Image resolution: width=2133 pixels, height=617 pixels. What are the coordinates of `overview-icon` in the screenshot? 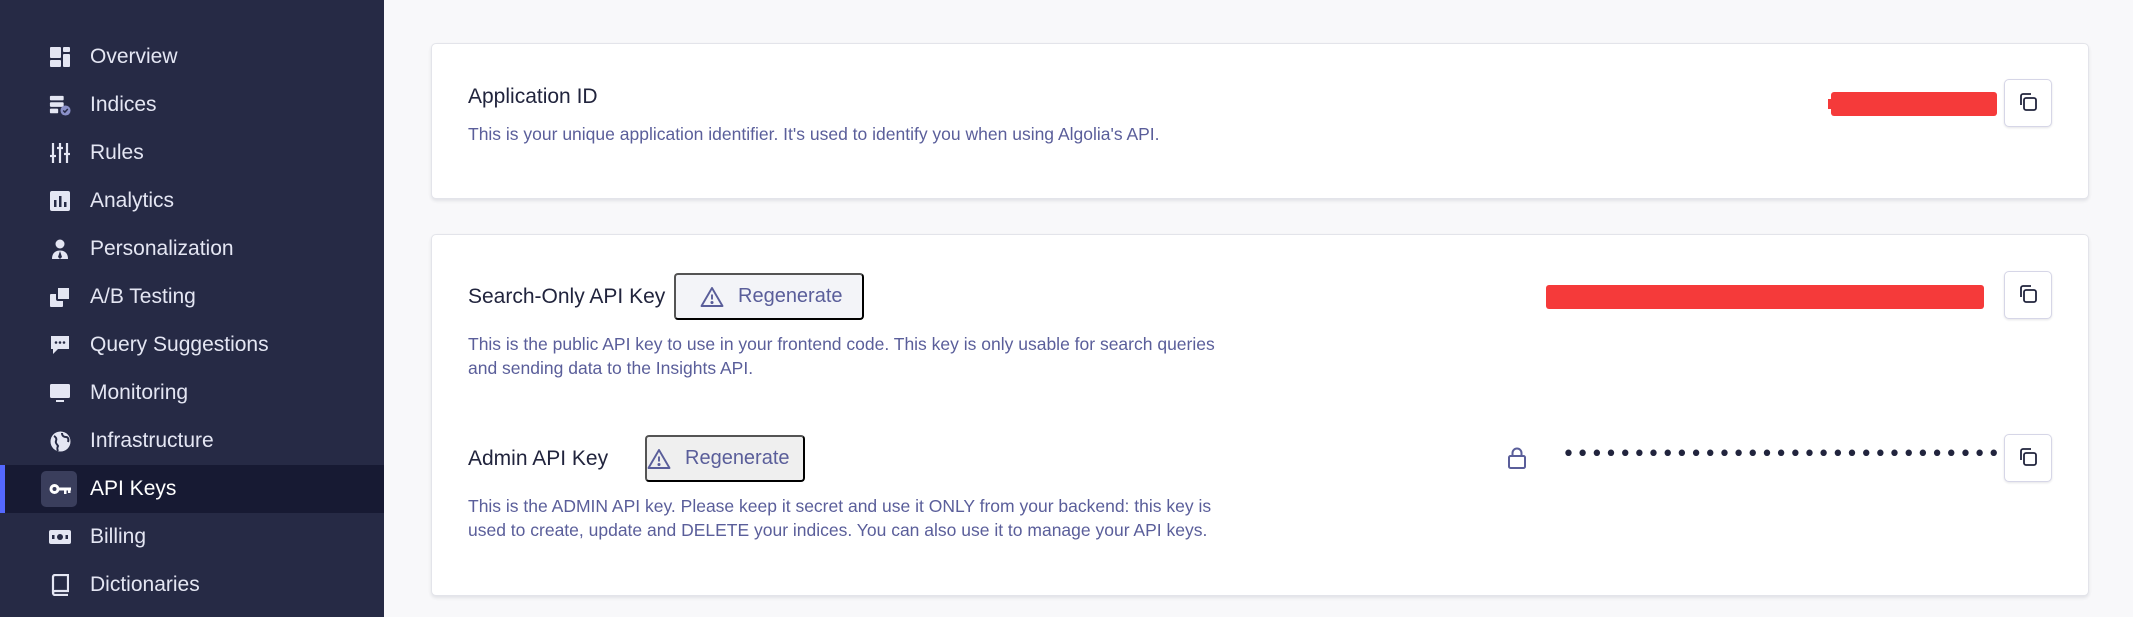 It's located at (60, 57).